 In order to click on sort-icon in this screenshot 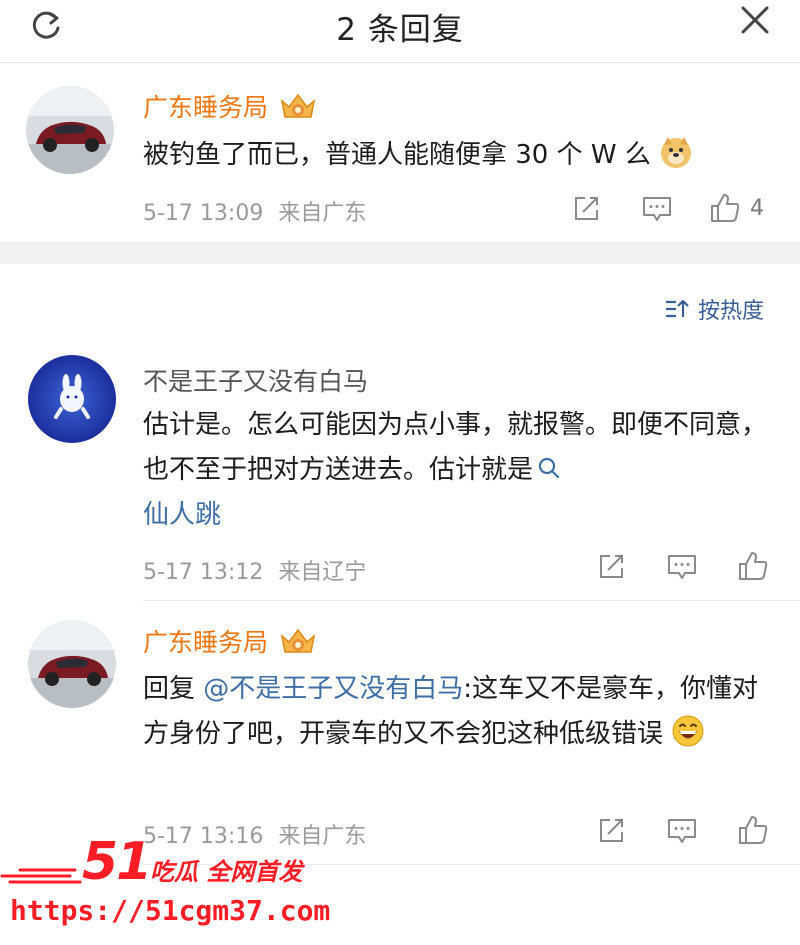, I will do `click(677, 308)`.